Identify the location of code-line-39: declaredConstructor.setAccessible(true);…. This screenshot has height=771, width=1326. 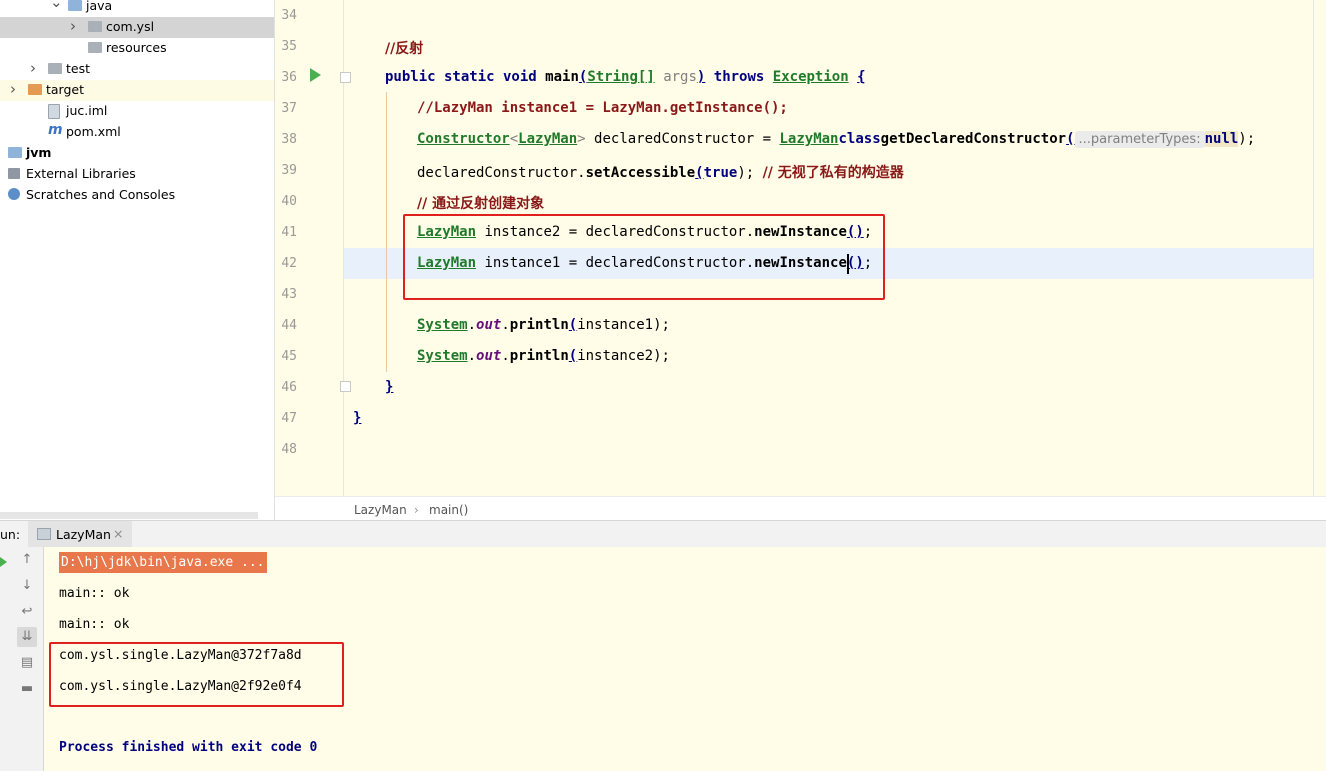
(660, 173).